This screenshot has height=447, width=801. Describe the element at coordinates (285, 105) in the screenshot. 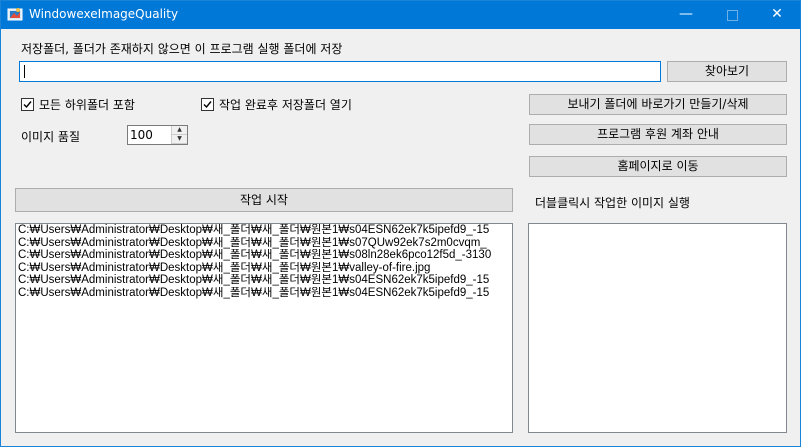

I see `open-after-label: 작업 완료후 저장폴더 열기` at that location.